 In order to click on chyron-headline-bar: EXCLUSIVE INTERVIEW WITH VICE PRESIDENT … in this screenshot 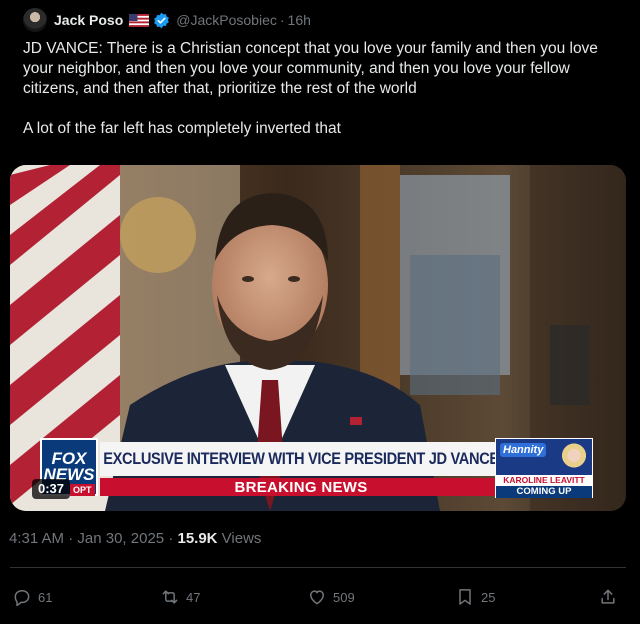, I will do `click(301, 459)`.